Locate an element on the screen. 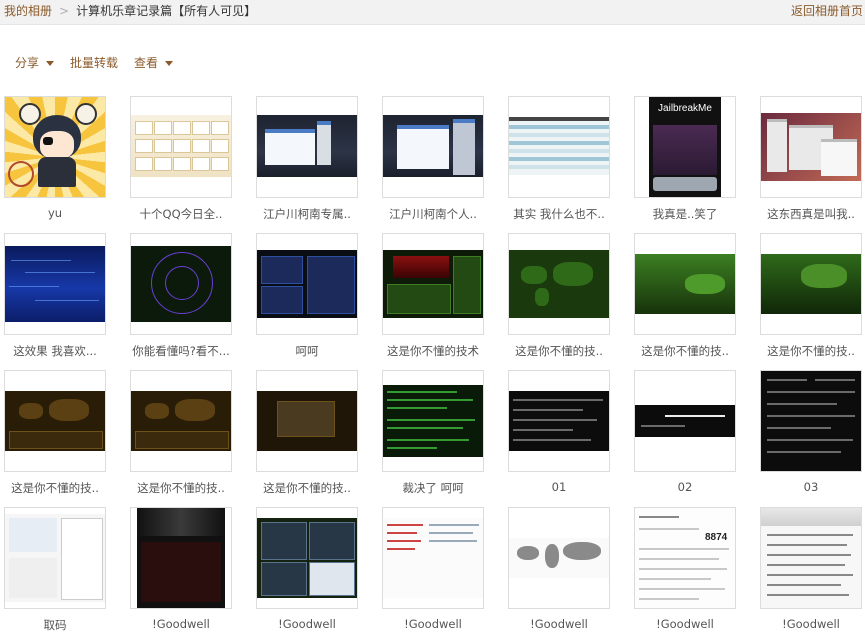 This screenshot has width=865, height=633. system-summary-screenshot: 8874 is located at coordinates (685, 558).